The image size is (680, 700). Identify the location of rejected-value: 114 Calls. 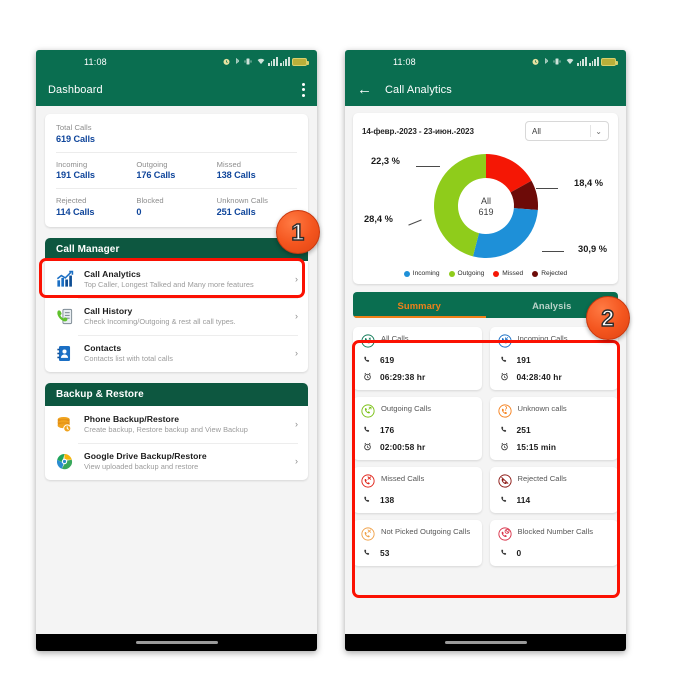
(75, 211).